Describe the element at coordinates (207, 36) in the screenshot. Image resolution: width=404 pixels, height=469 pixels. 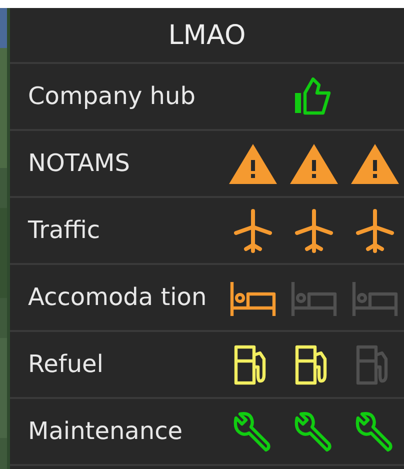
I see `airport-title: LMAO` at that location.